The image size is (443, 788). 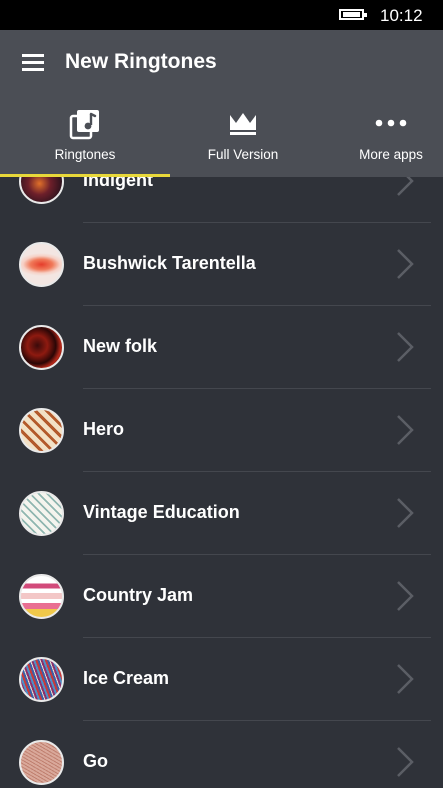 I want to click on list-item: Country Jam, so click(x=221, y=596).